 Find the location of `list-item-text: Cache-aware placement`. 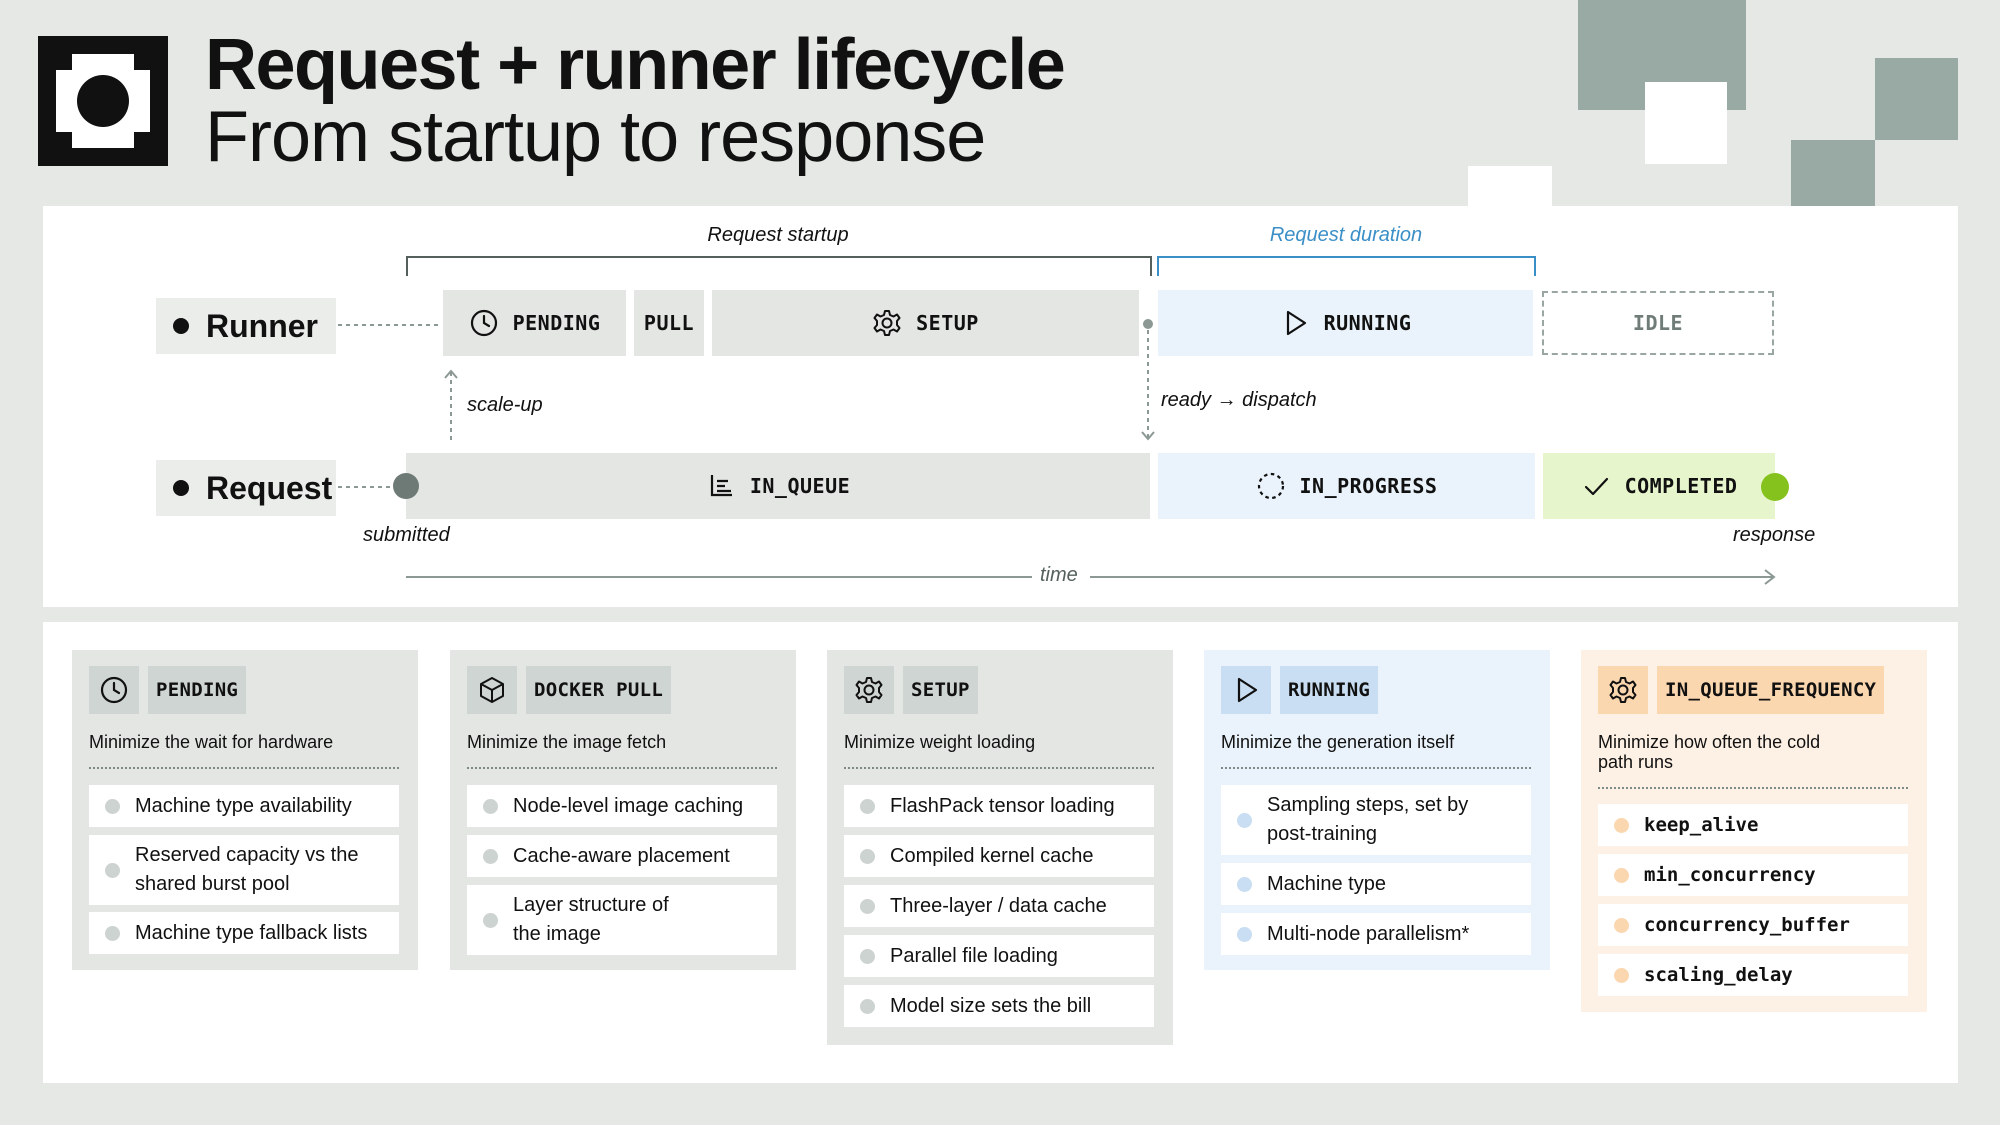

list-item-text: Cache-aware placement is located at coordinates (621, 855).